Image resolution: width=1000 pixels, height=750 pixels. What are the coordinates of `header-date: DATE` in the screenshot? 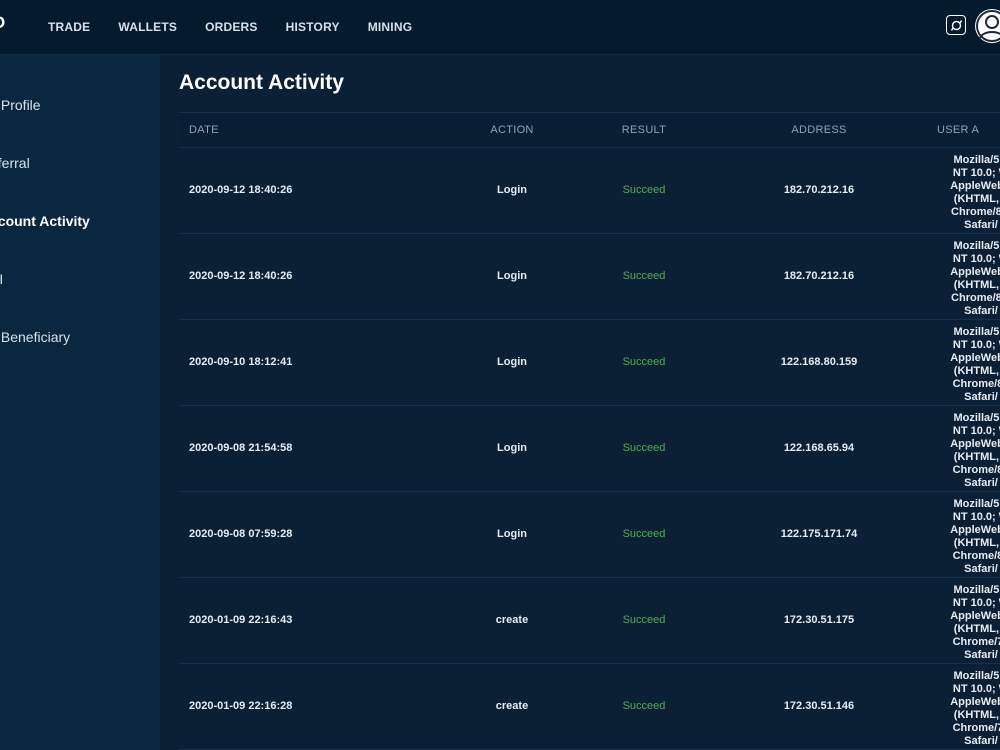 It's located at (204, 130).